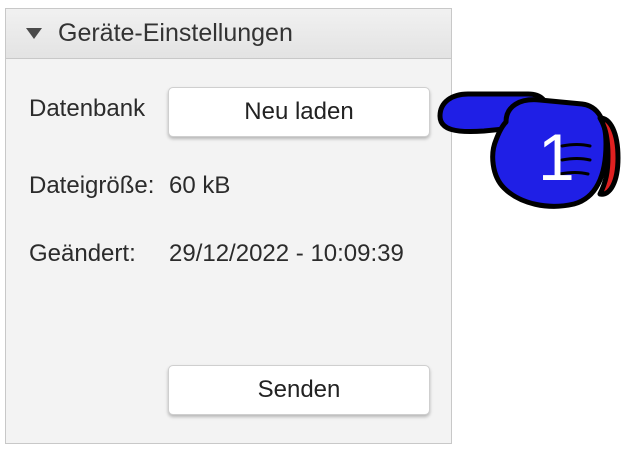 This screenshot has height=456, width=636. What do you see at coordinates (82, 253) in the screenshot?
I see `modified-label: Geändert:` at bounding box center [82, 253].